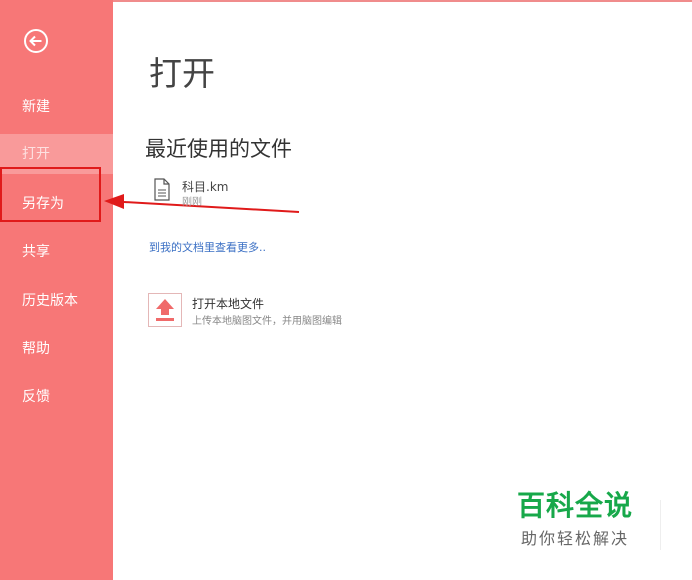 This screenshot has height=580, width=692. Describe the element at coordinates (575, 538) in the screenshot. I see `watermark-subtitle: 助你轻松解决` at that location.